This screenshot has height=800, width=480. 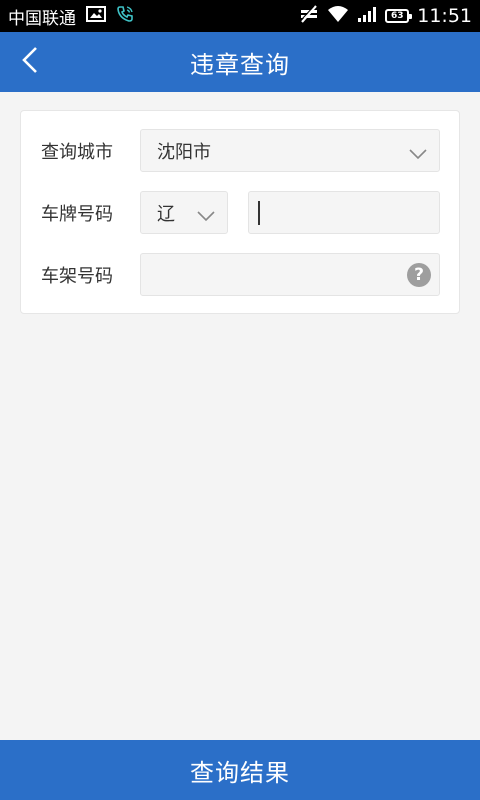 What do you see at coordinates (125, 16) in the screenshot?
I see `phone-call-icon` at bounding box center [125, 16].